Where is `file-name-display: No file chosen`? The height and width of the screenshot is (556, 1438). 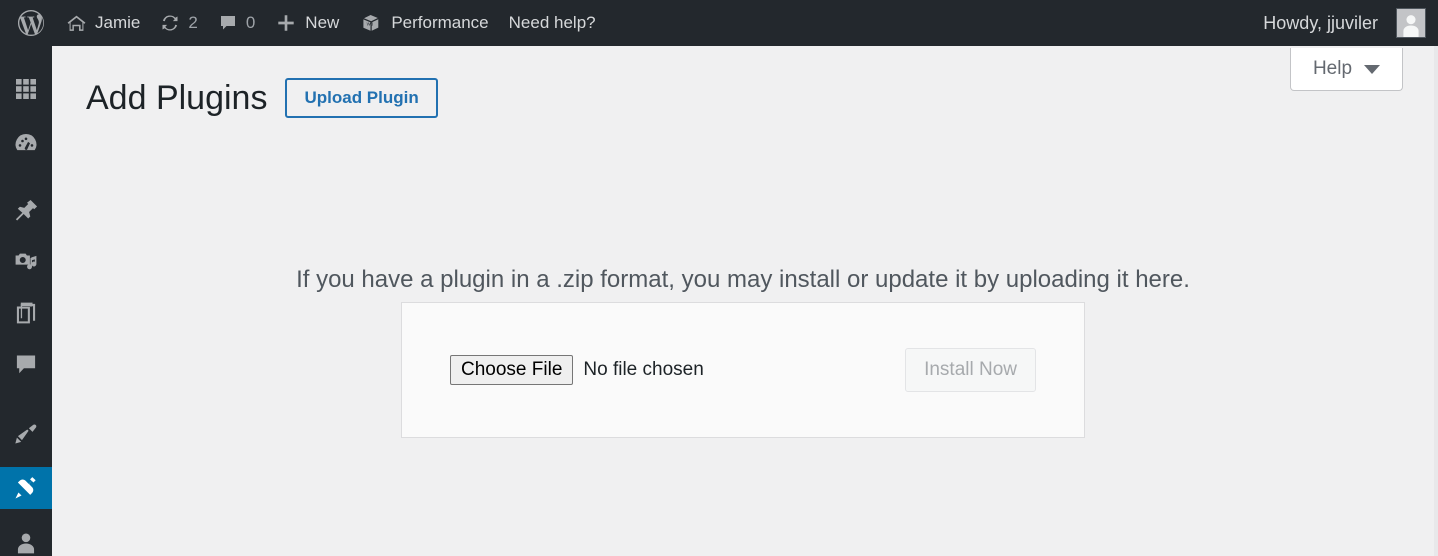
file-name-display: No file chosen is located at coordinates (643, 369).